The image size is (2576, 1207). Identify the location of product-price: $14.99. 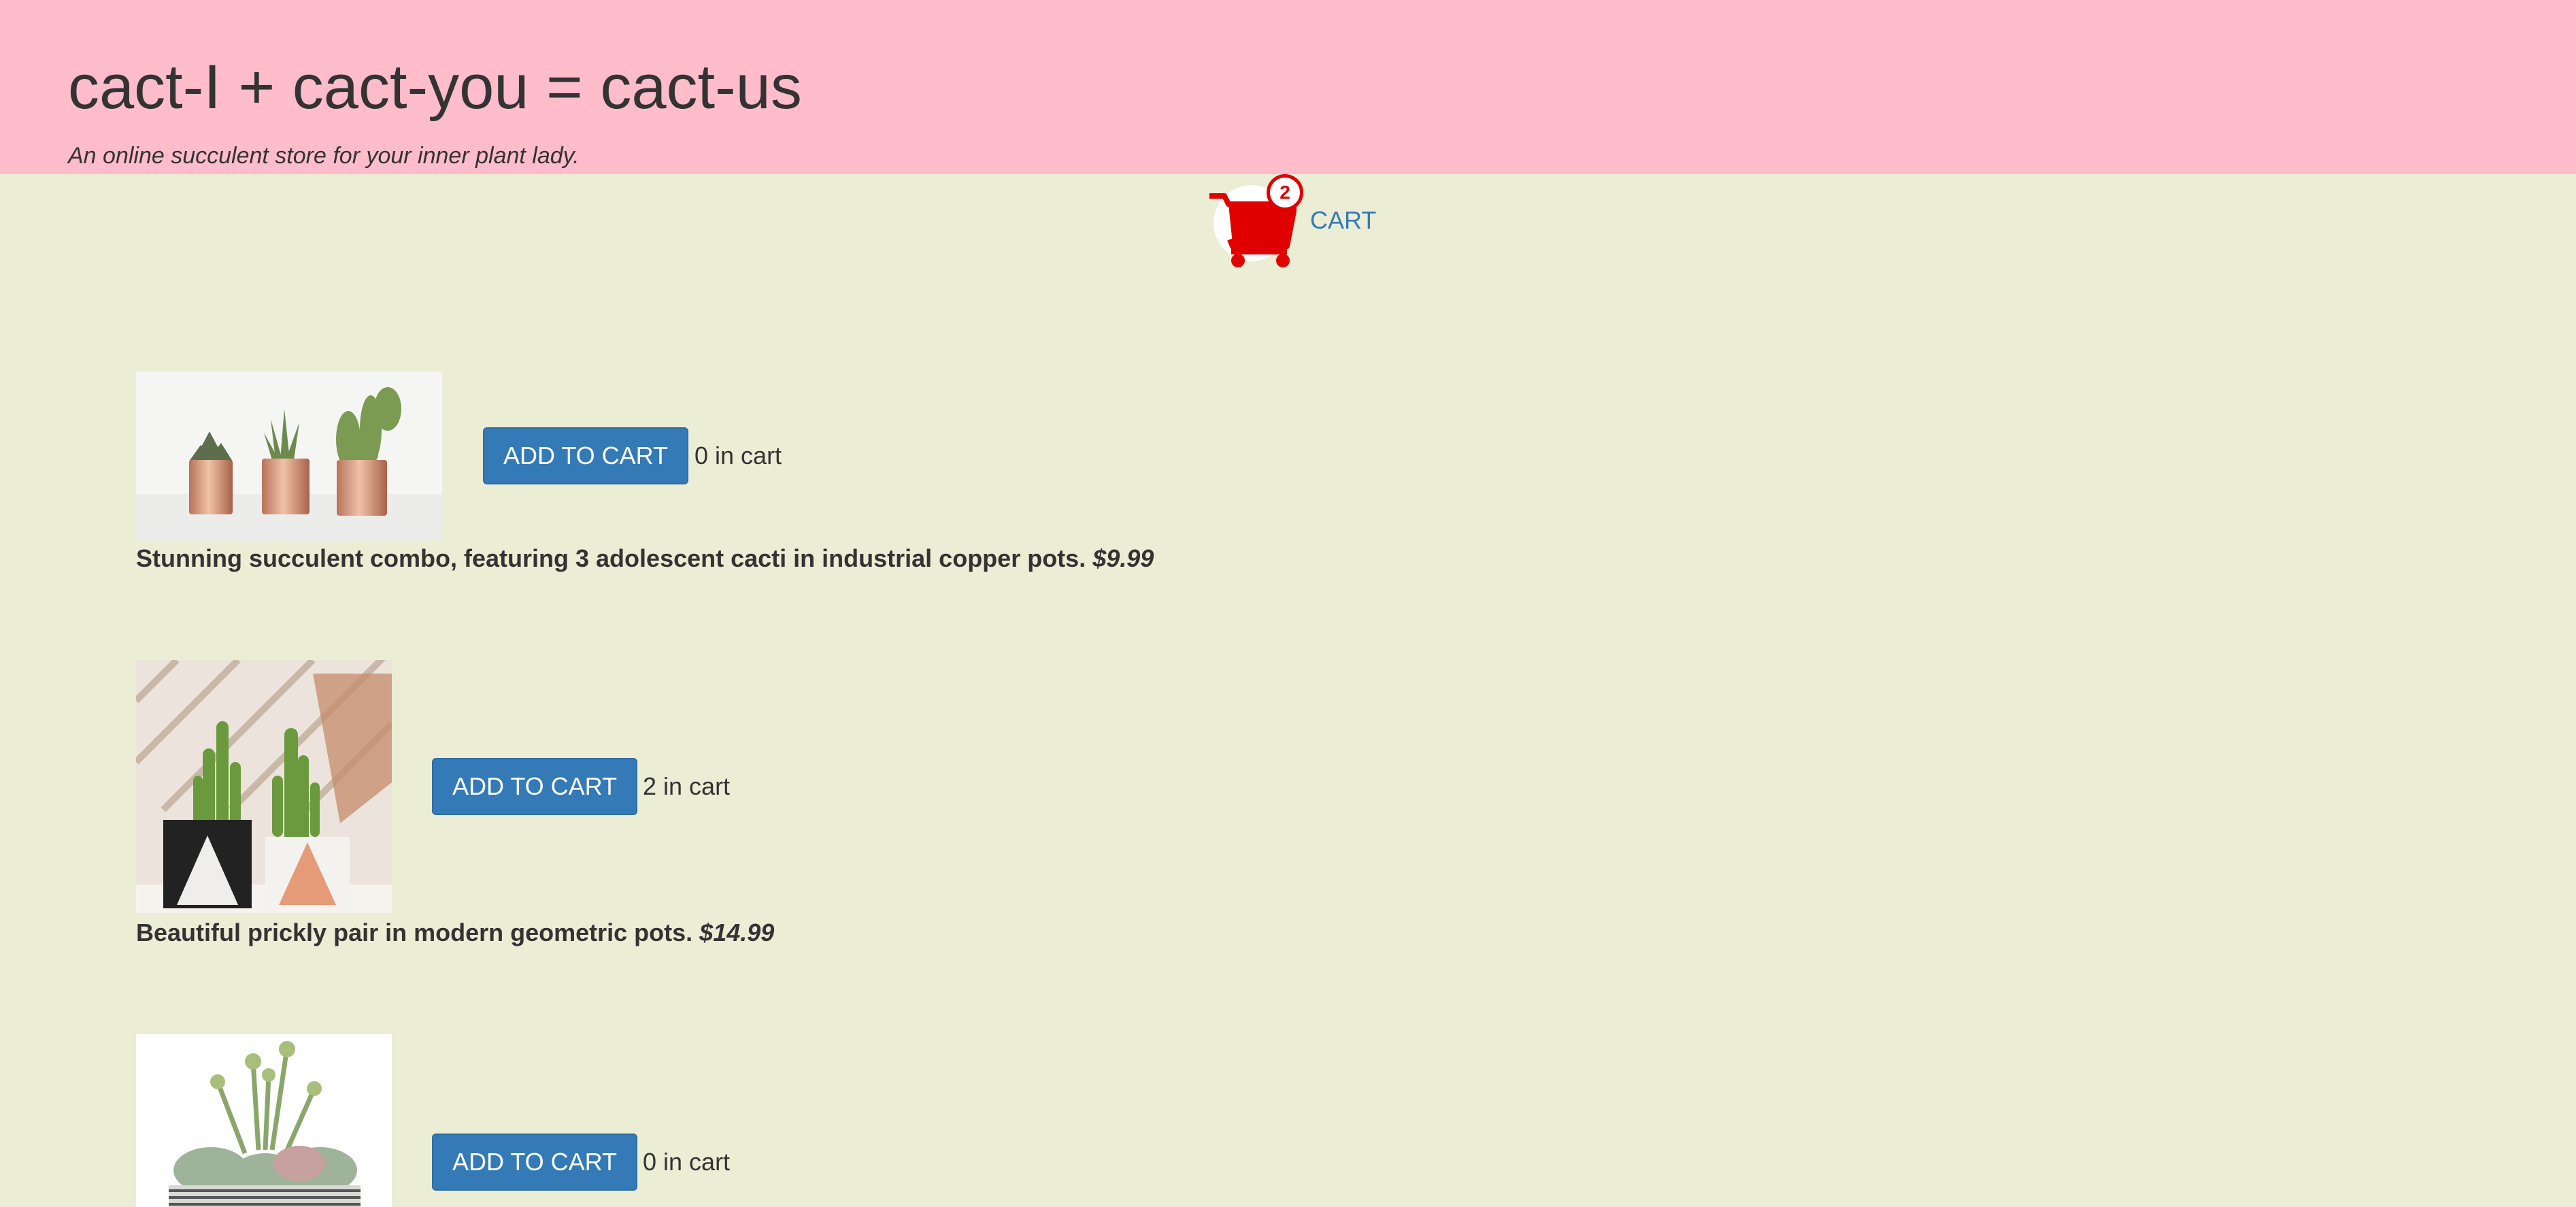
(737, 932).